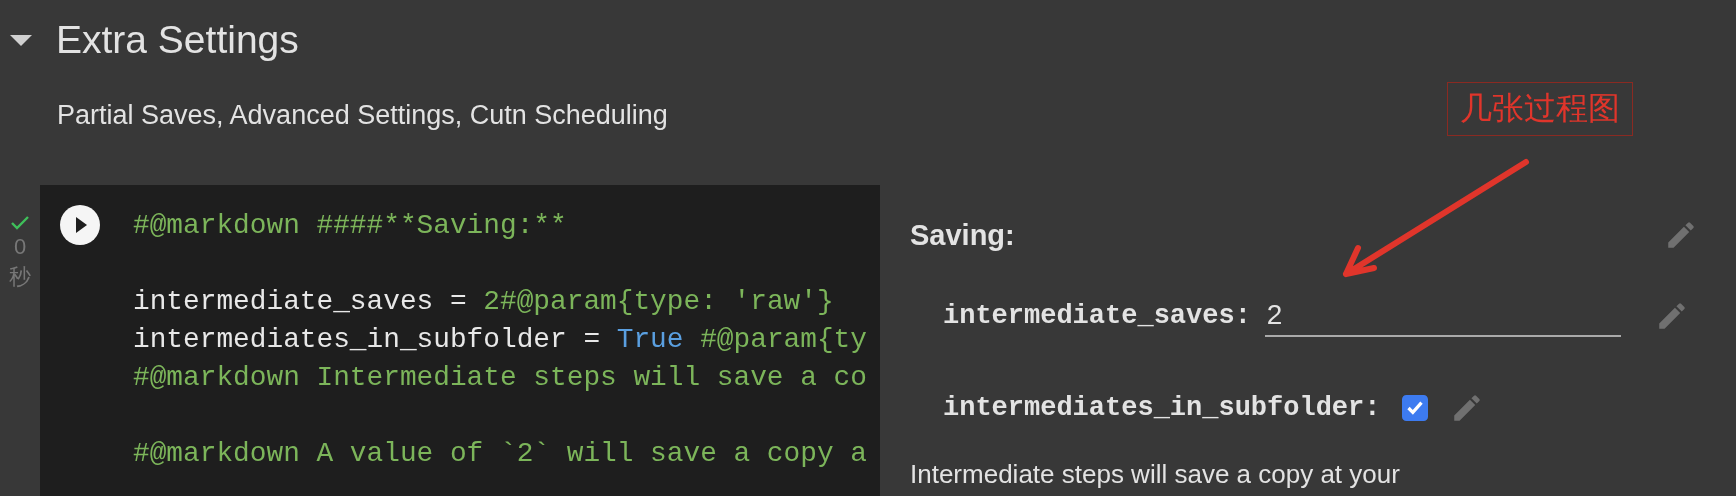  I want to click on duration-unit: 秒, so click(20, 277).